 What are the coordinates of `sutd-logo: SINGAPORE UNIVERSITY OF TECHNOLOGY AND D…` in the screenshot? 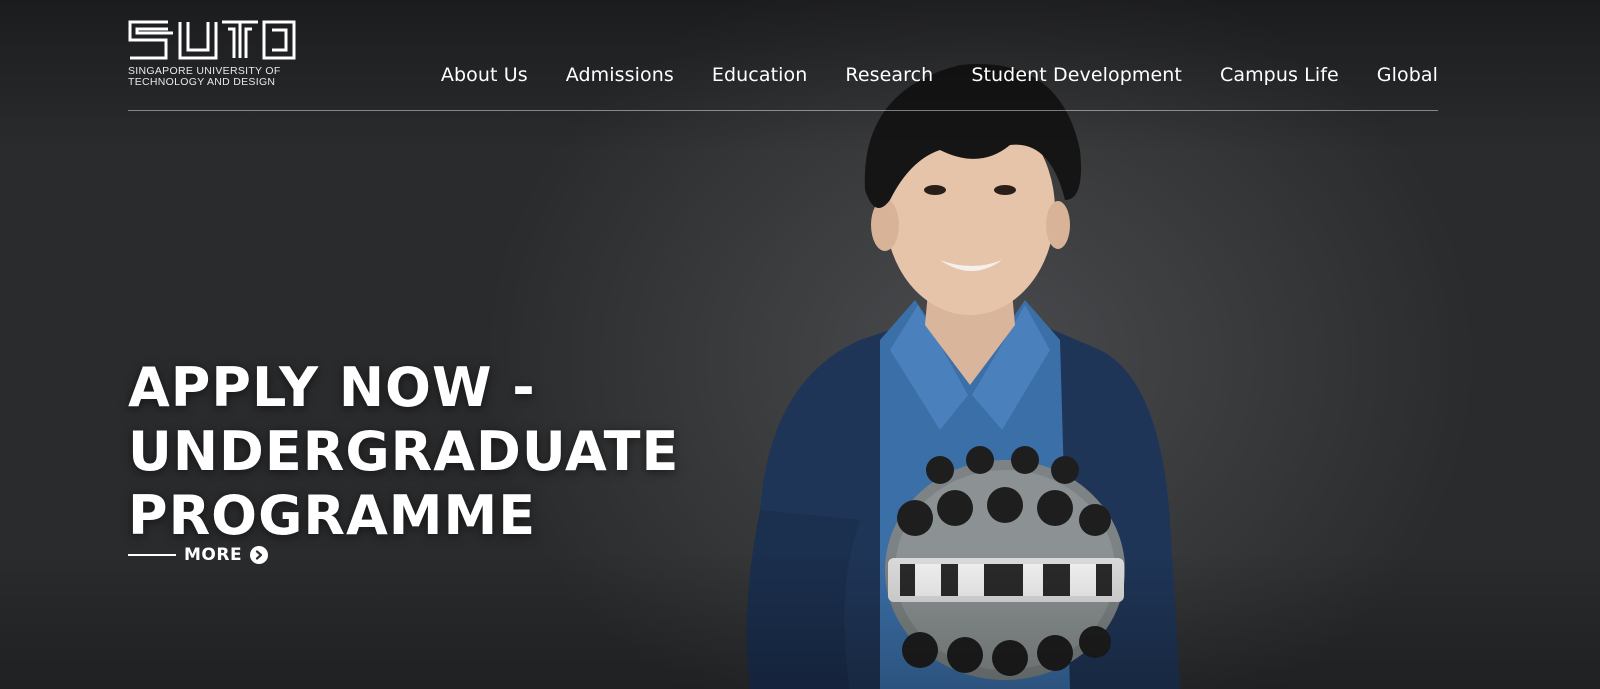 It's located at (214, 54).